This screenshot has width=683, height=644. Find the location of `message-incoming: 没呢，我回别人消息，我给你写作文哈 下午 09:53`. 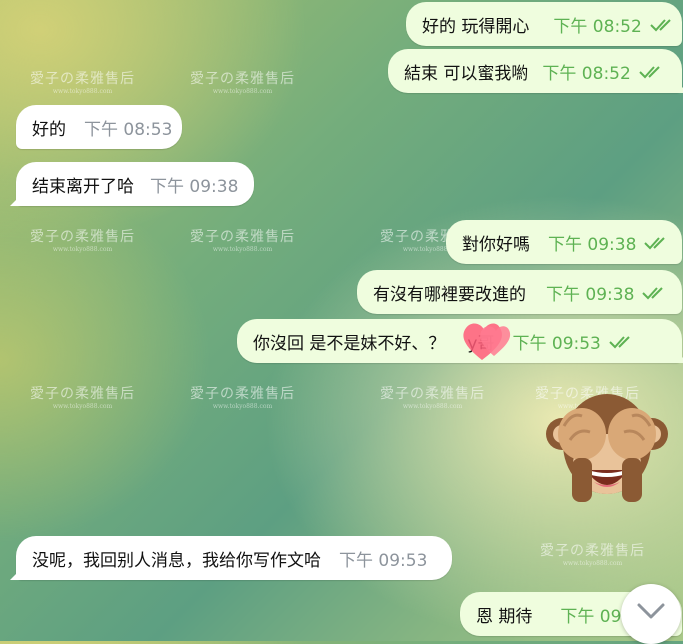

message-incoming: 没呢，我回别人消息，我给你写作文哈 下午 09:53 is located at coordinates (231, 558).